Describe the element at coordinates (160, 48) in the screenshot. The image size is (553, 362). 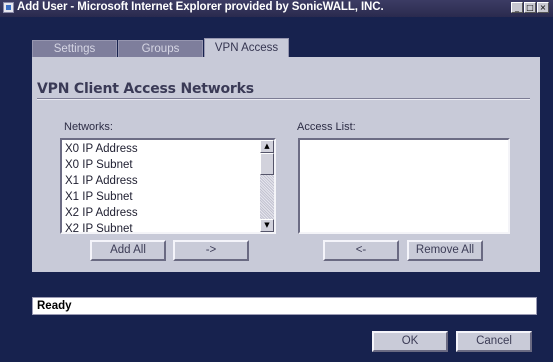
I see `tab-groups: Groups` at that location.